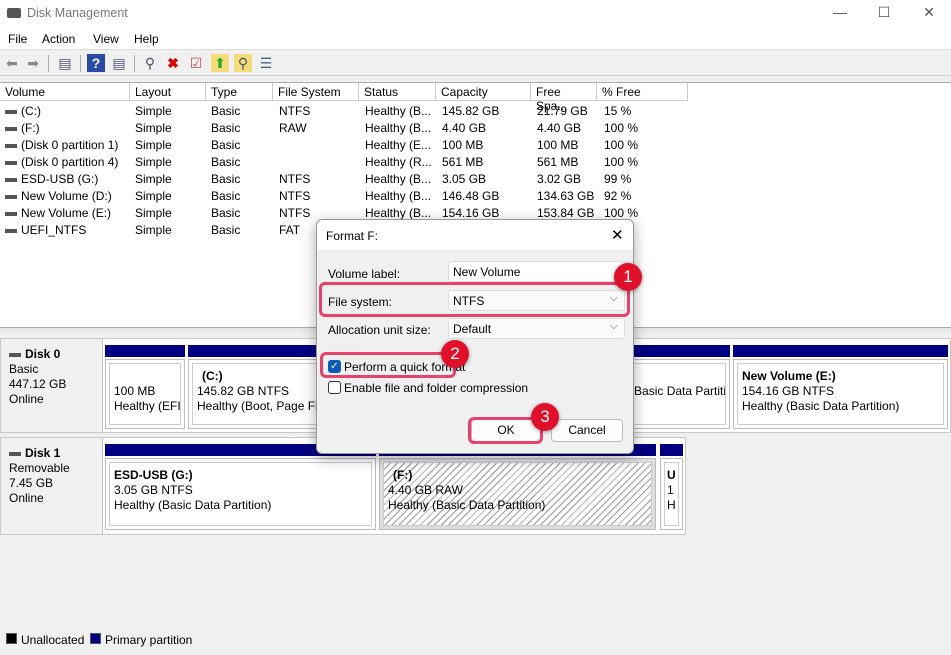 Image resolution: width=951 pixels, height=655 pixels. Describe the element at coordinates (119, 63) in the screenshot. I see `action-pane-icon: ▤` at that location.